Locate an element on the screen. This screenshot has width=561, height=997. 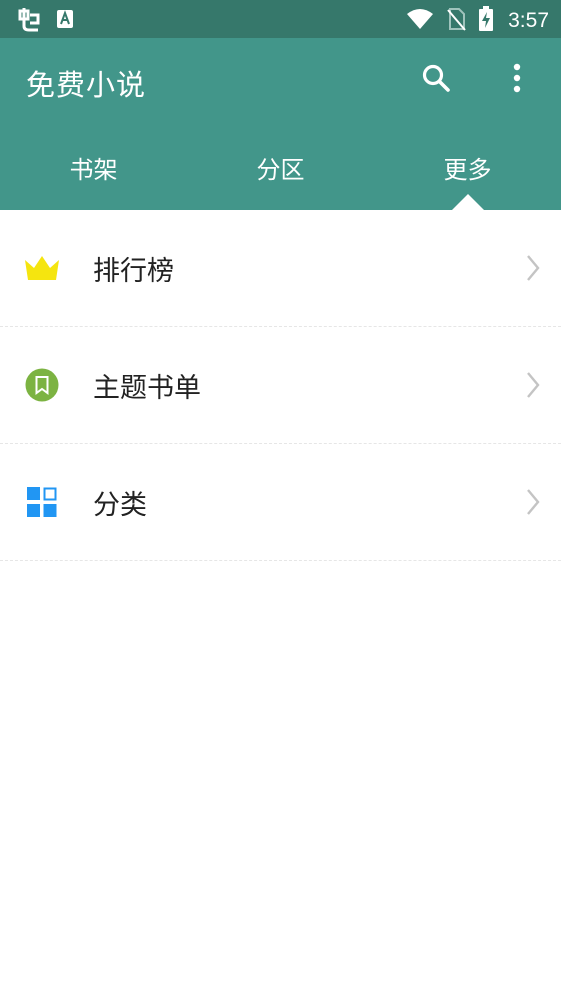
tab-bar: 书架 分区 更多 is located at coordinates (280, 170).